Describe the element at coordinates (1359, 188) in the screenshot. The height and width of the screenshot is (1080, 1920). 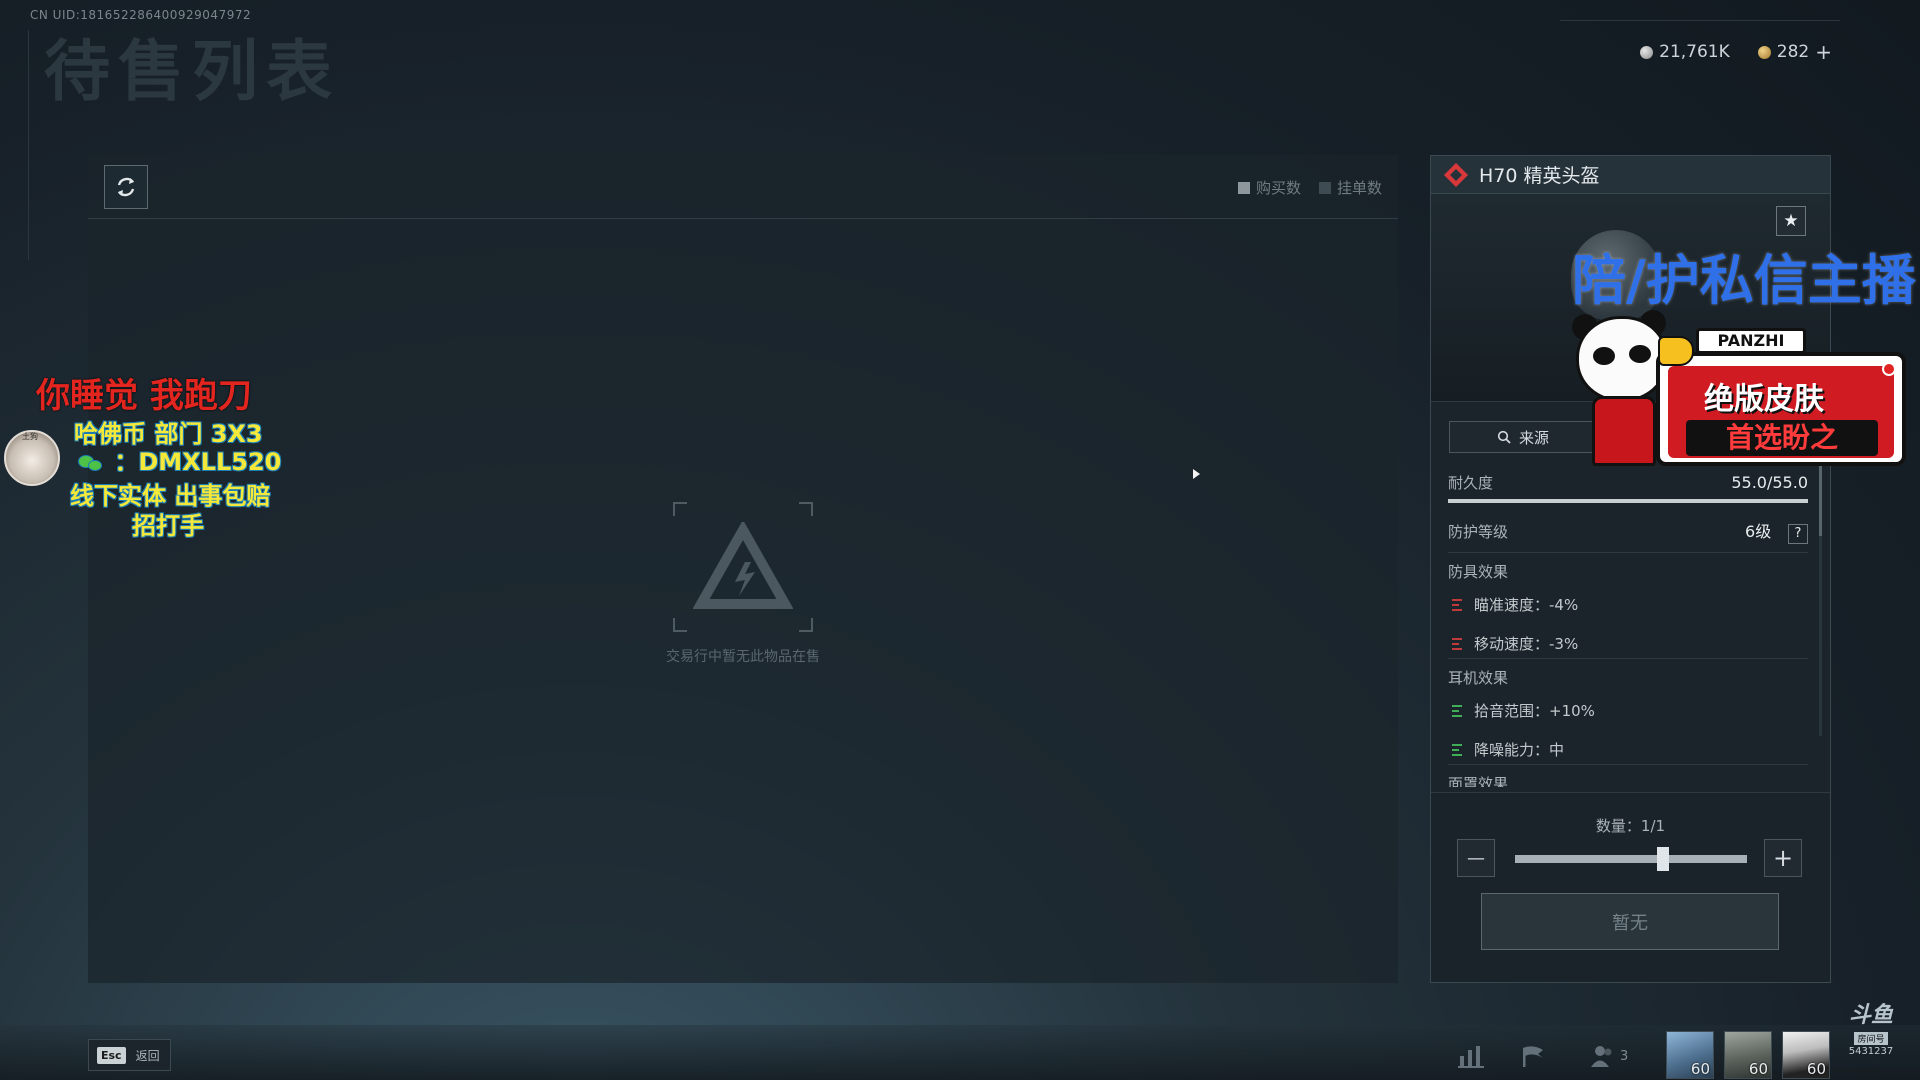
I see `legend-list-label: 挂单数` at that location.